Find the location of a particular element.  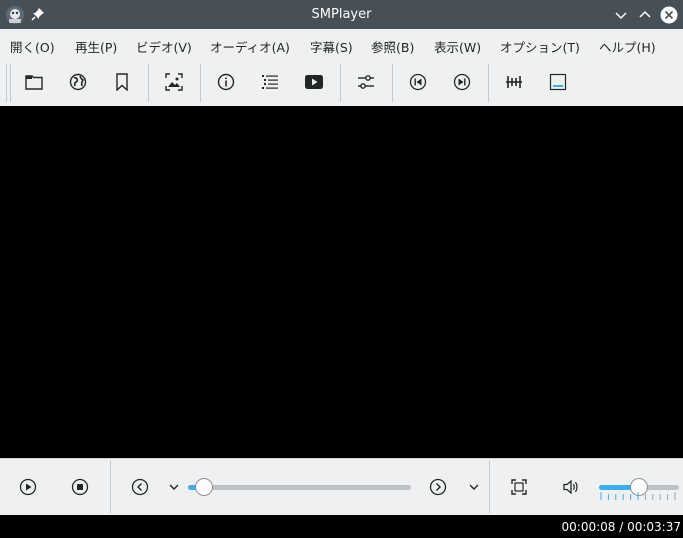

youtube-button is located at coordinates (314, 82).